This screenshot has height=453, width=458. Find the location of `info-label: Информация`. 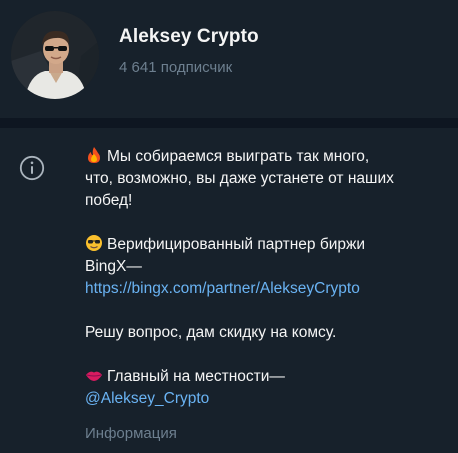

info-label: Информация is located at coordinates (131, 433).